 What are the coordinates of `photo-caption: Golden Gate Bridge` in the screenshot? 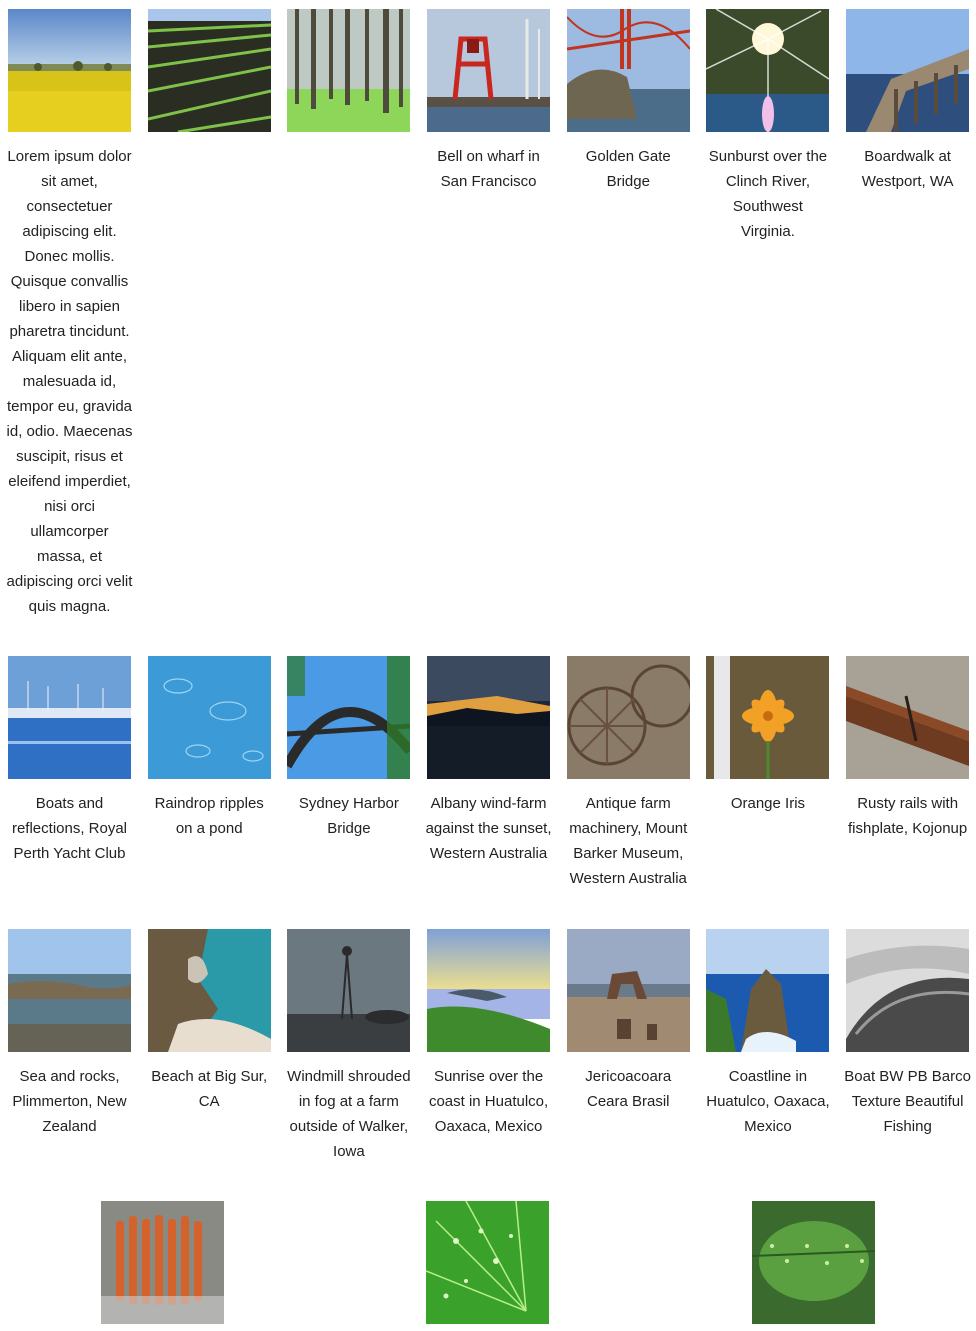 It's located at (628, 169).